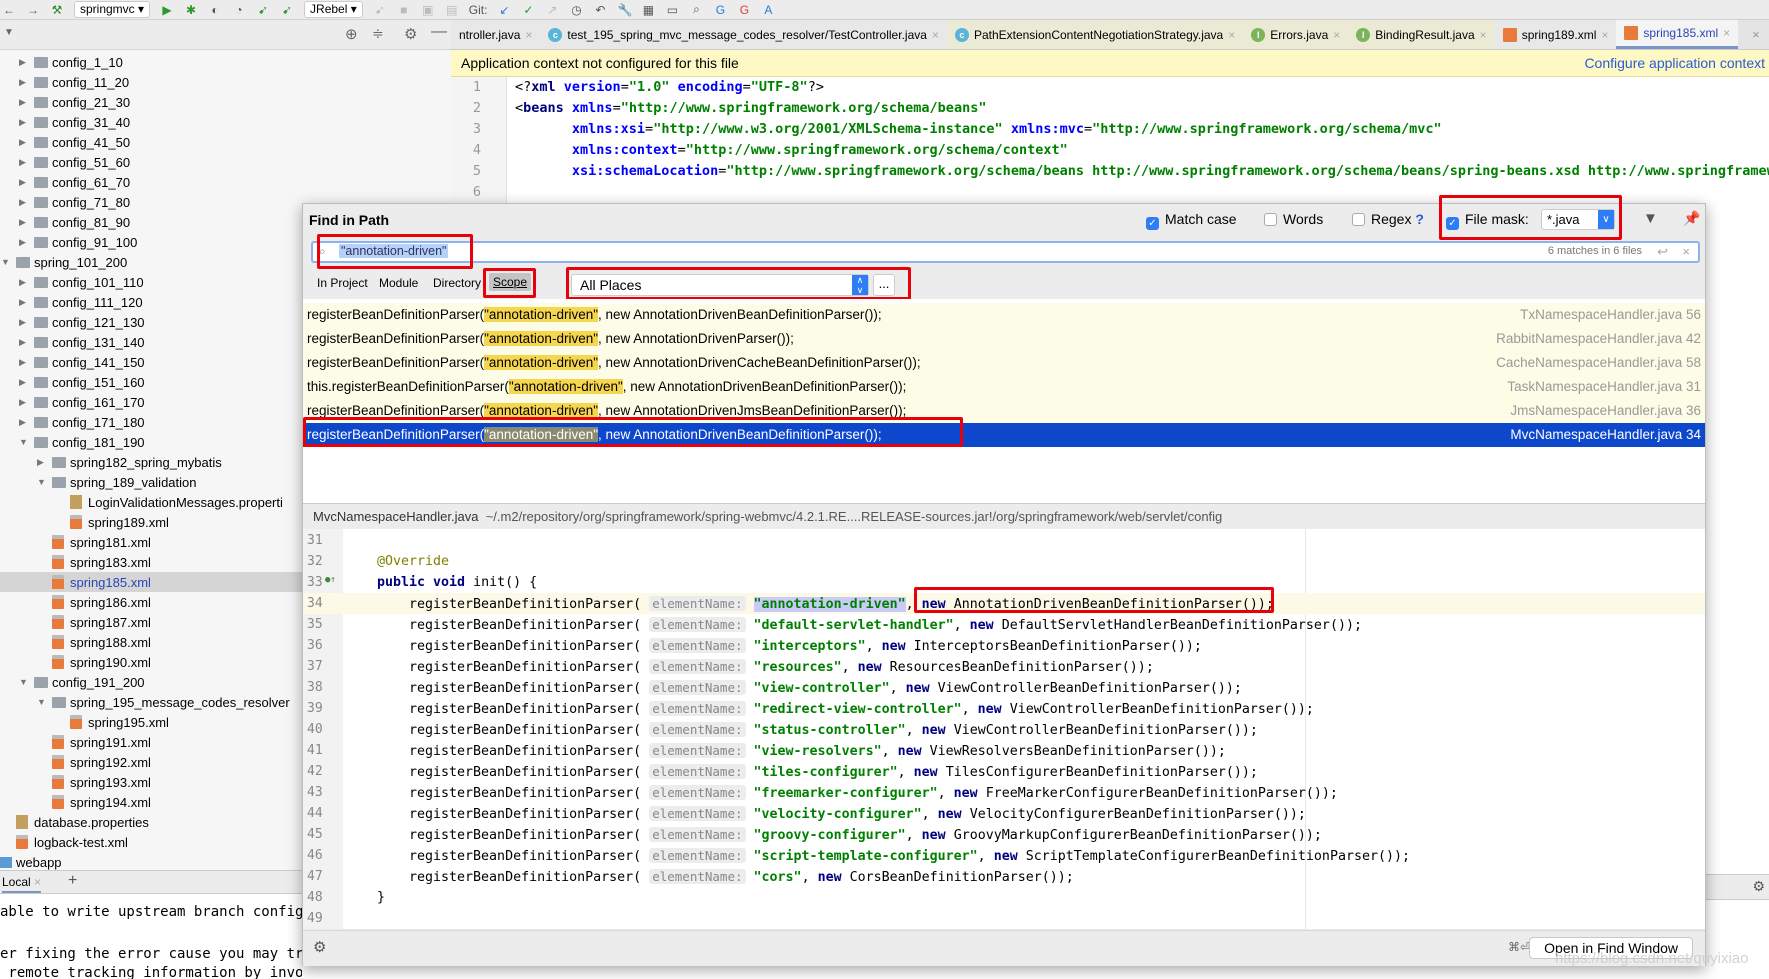  Describe the element at coordinates (225, 102) in the screenshot. I see `tree-item: ▶ config_21_30` at that location.